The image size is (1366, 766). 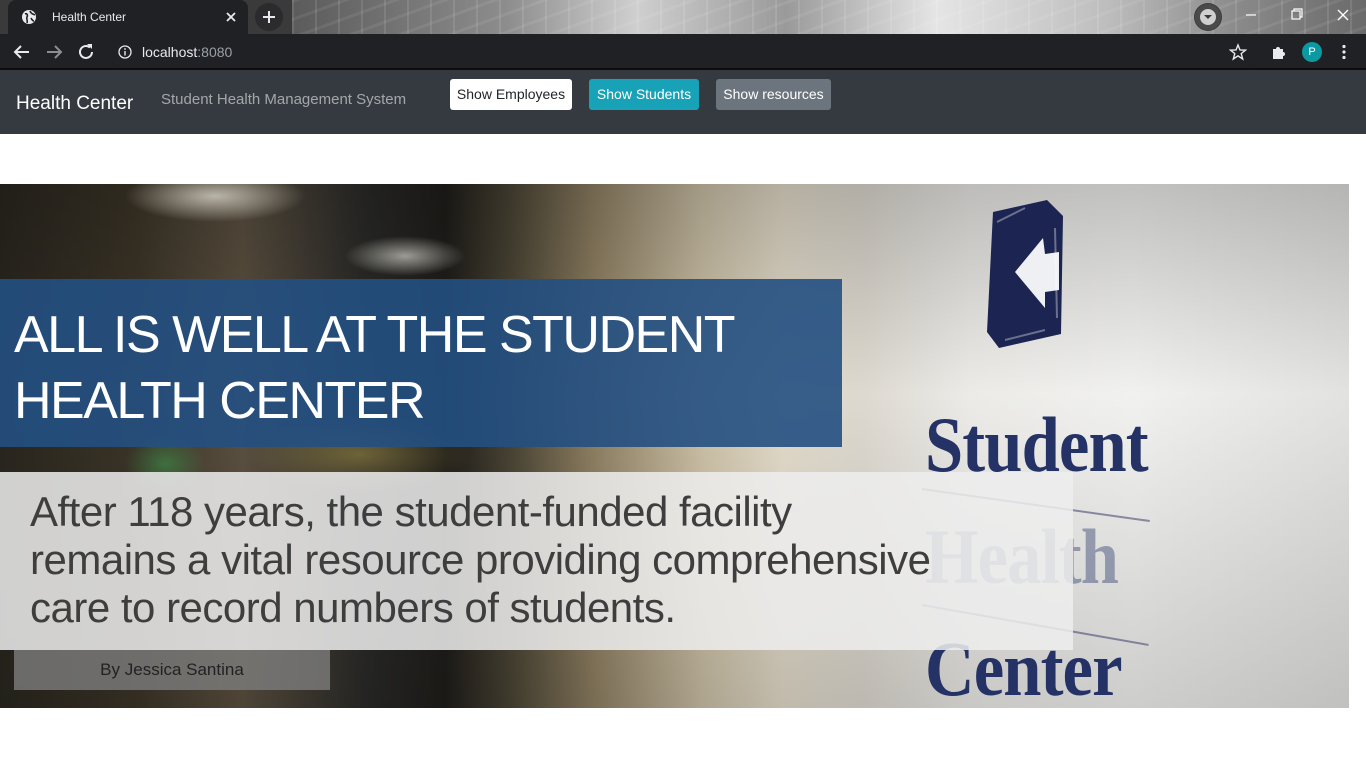 I want to click on url-host: localhost, so click(x=170, y=52).